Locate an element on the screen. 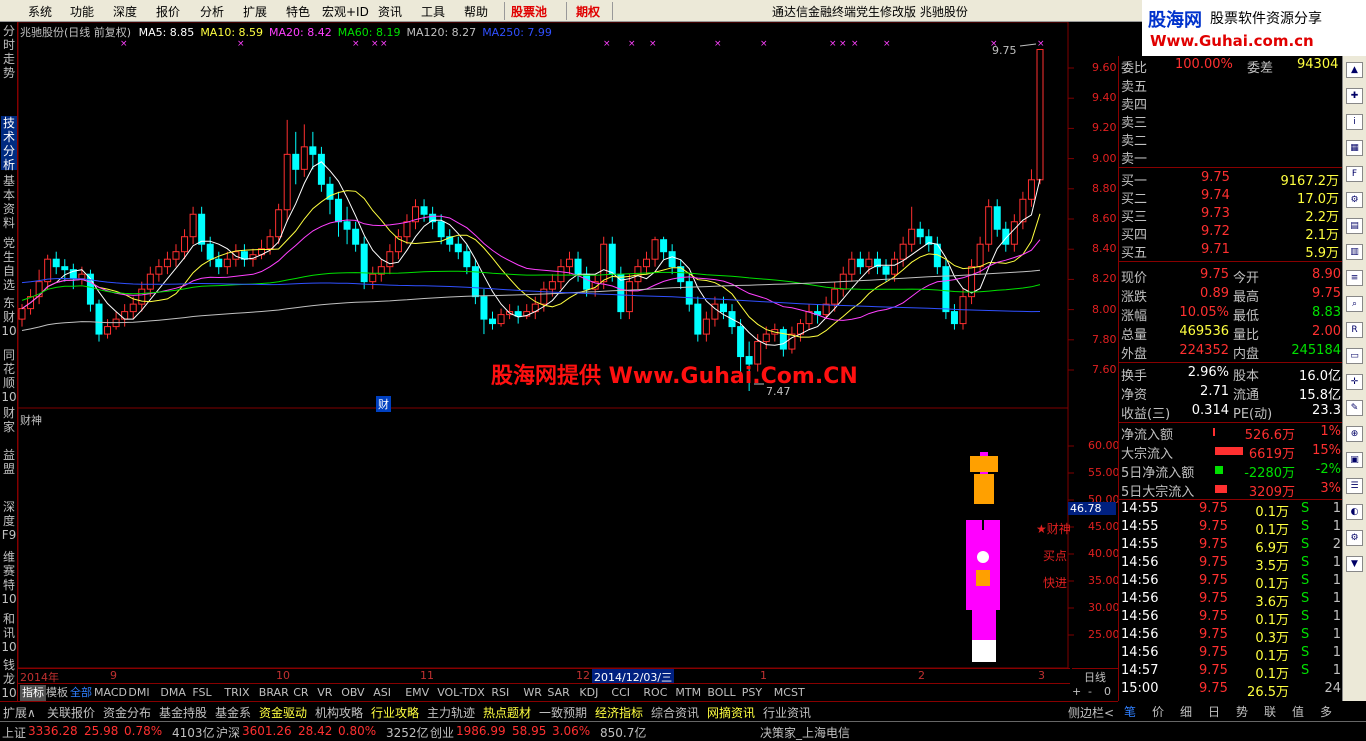 The width and height of the screenshot is (1366, 741). quote-tab-6: 值 is located at coordinates (1298, 711).